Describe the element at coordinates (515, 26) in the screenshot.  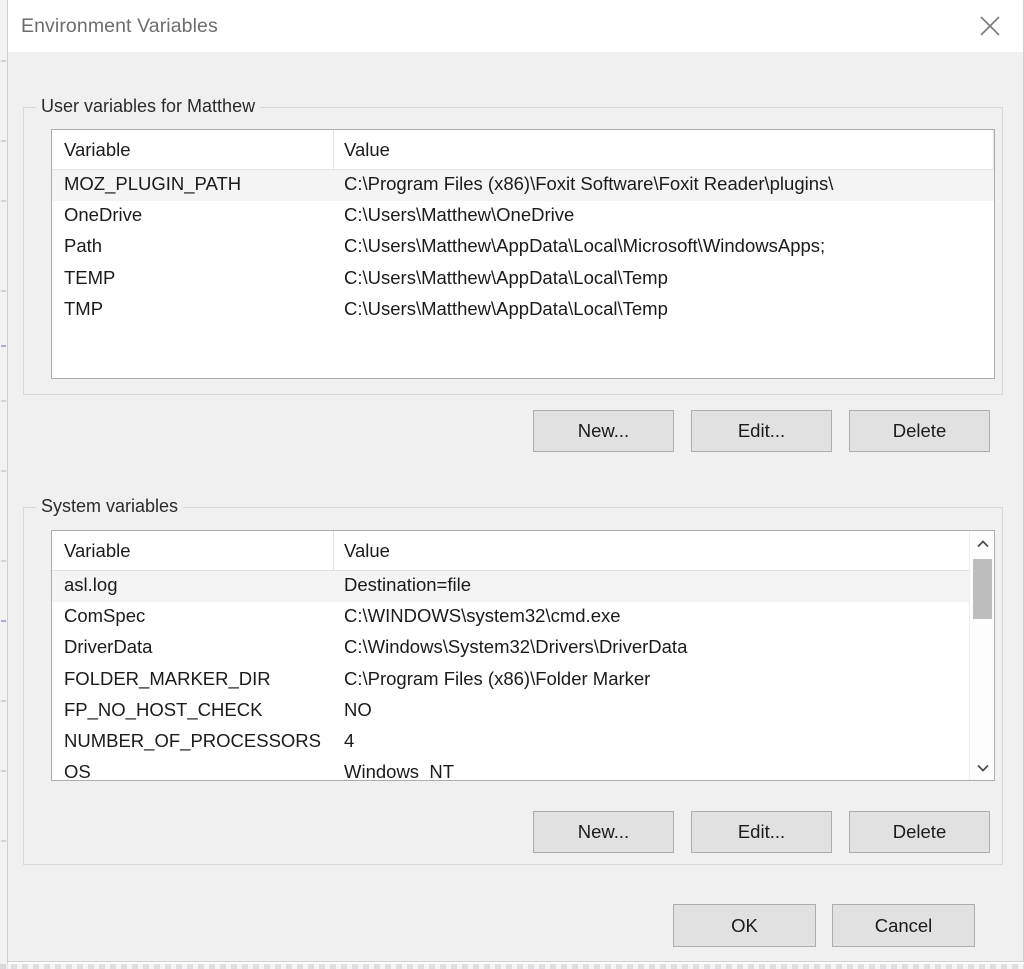
I see `title-bar: Environment Variables` at that location.